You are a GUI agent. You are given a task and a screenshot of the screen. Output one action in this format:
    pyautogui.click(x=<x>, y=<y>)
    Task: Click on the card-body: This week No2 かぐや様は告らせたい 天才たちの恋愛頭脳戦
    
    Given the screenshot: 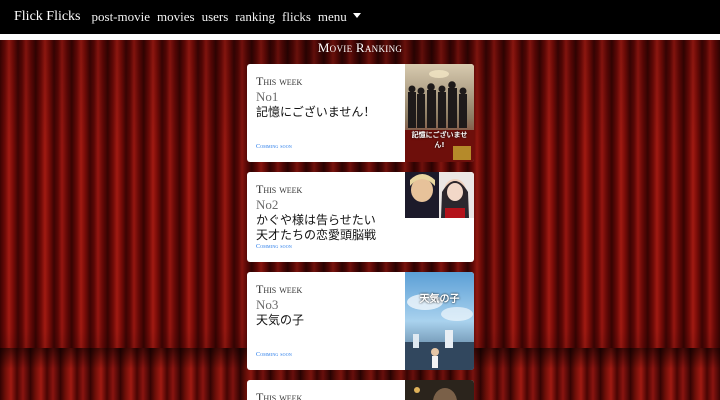 What is the action you would take?
    pyautogui.click(x=329, y=222)
    